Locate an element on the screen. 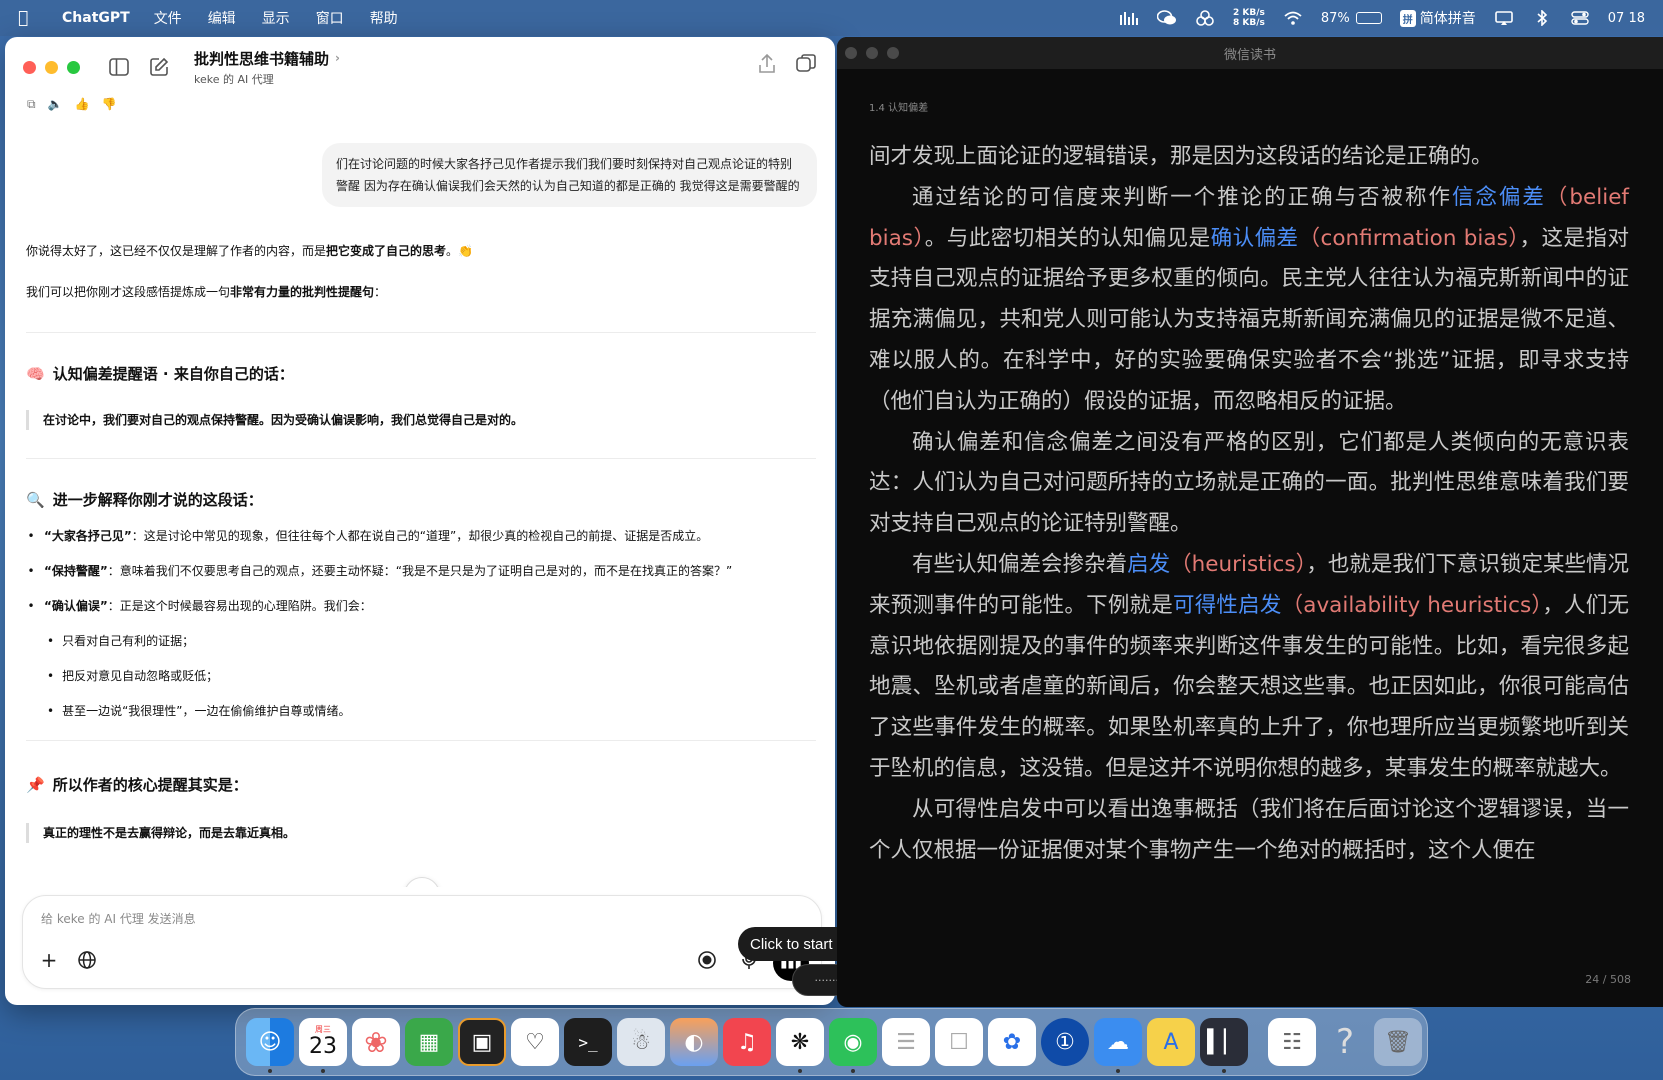 This screenshot has width=1663, height=1080. alpaca-app-icon: ♡ is located at coordinates (535, 1042).